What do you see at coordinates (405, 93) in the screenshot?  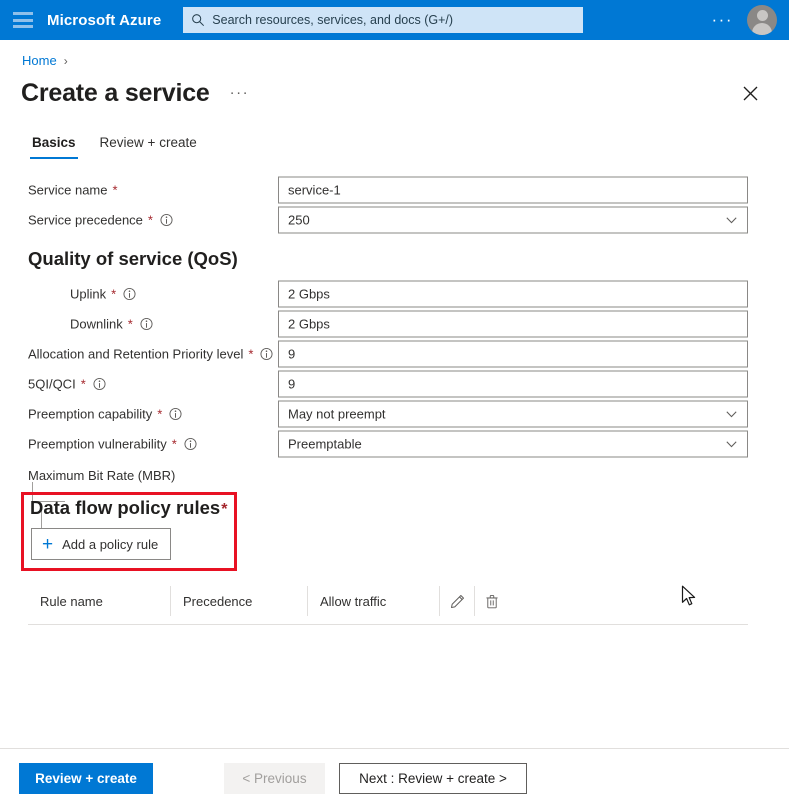 I see `page-header: Create a service ···` at bounding box center [405, 93].